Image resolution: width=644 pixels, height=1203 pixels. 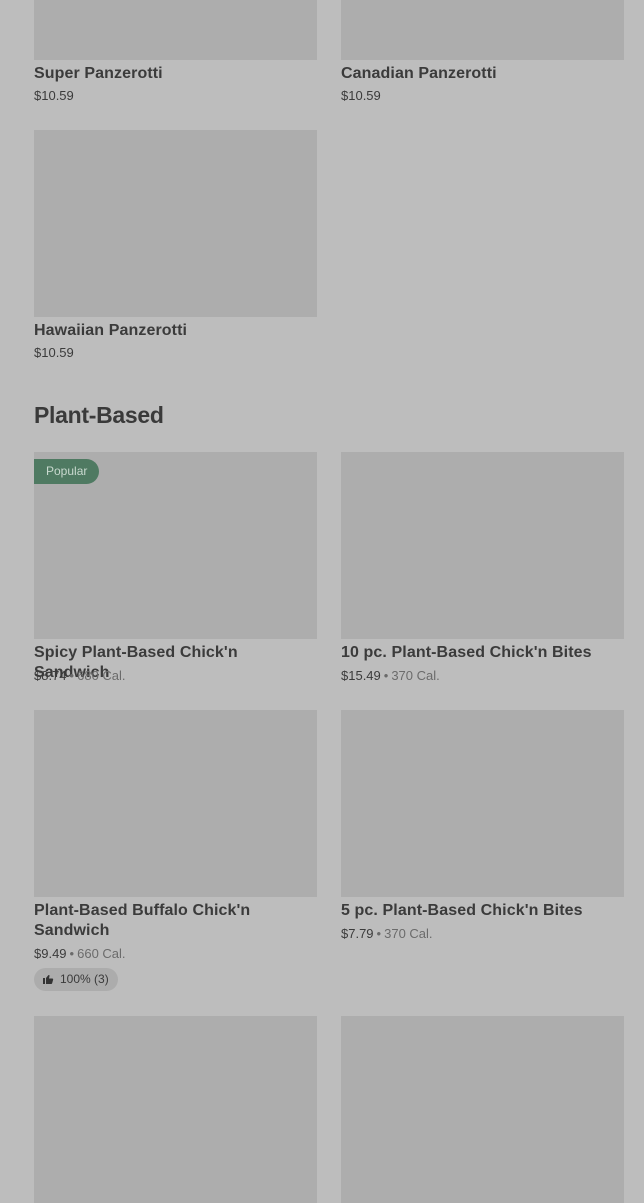 I want to click on item-name: 5 pc. Plant-Based Chick'n Bites, so click(x=462, y=910).